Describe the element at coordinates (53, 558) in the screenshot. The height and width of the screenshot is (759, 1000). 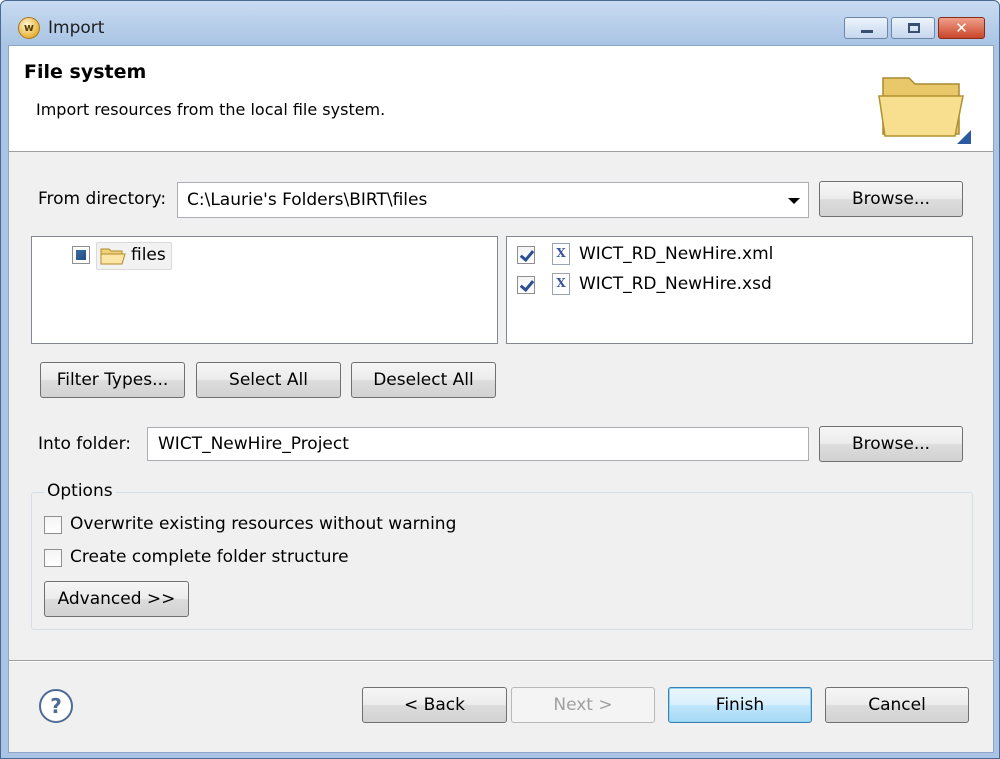
I see `complete-folder-checkbox` at that location.